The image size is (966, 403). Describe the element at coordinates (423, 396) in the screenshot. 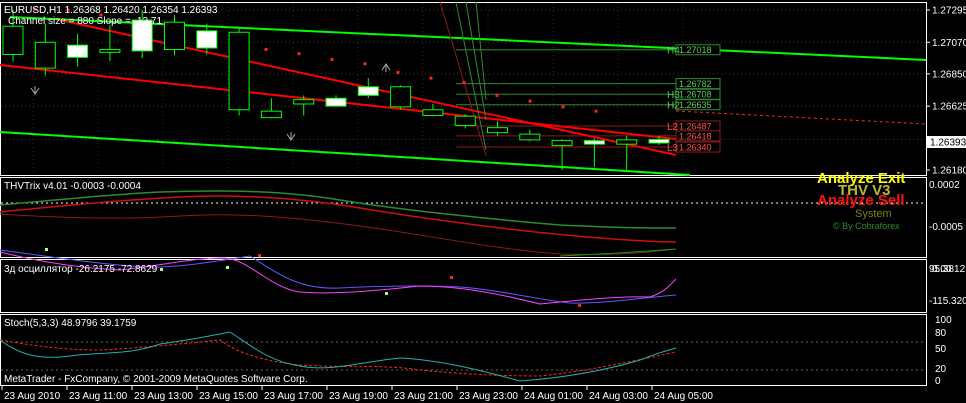

I see `time-tick-label: 23 Aug 21:00` at that location.